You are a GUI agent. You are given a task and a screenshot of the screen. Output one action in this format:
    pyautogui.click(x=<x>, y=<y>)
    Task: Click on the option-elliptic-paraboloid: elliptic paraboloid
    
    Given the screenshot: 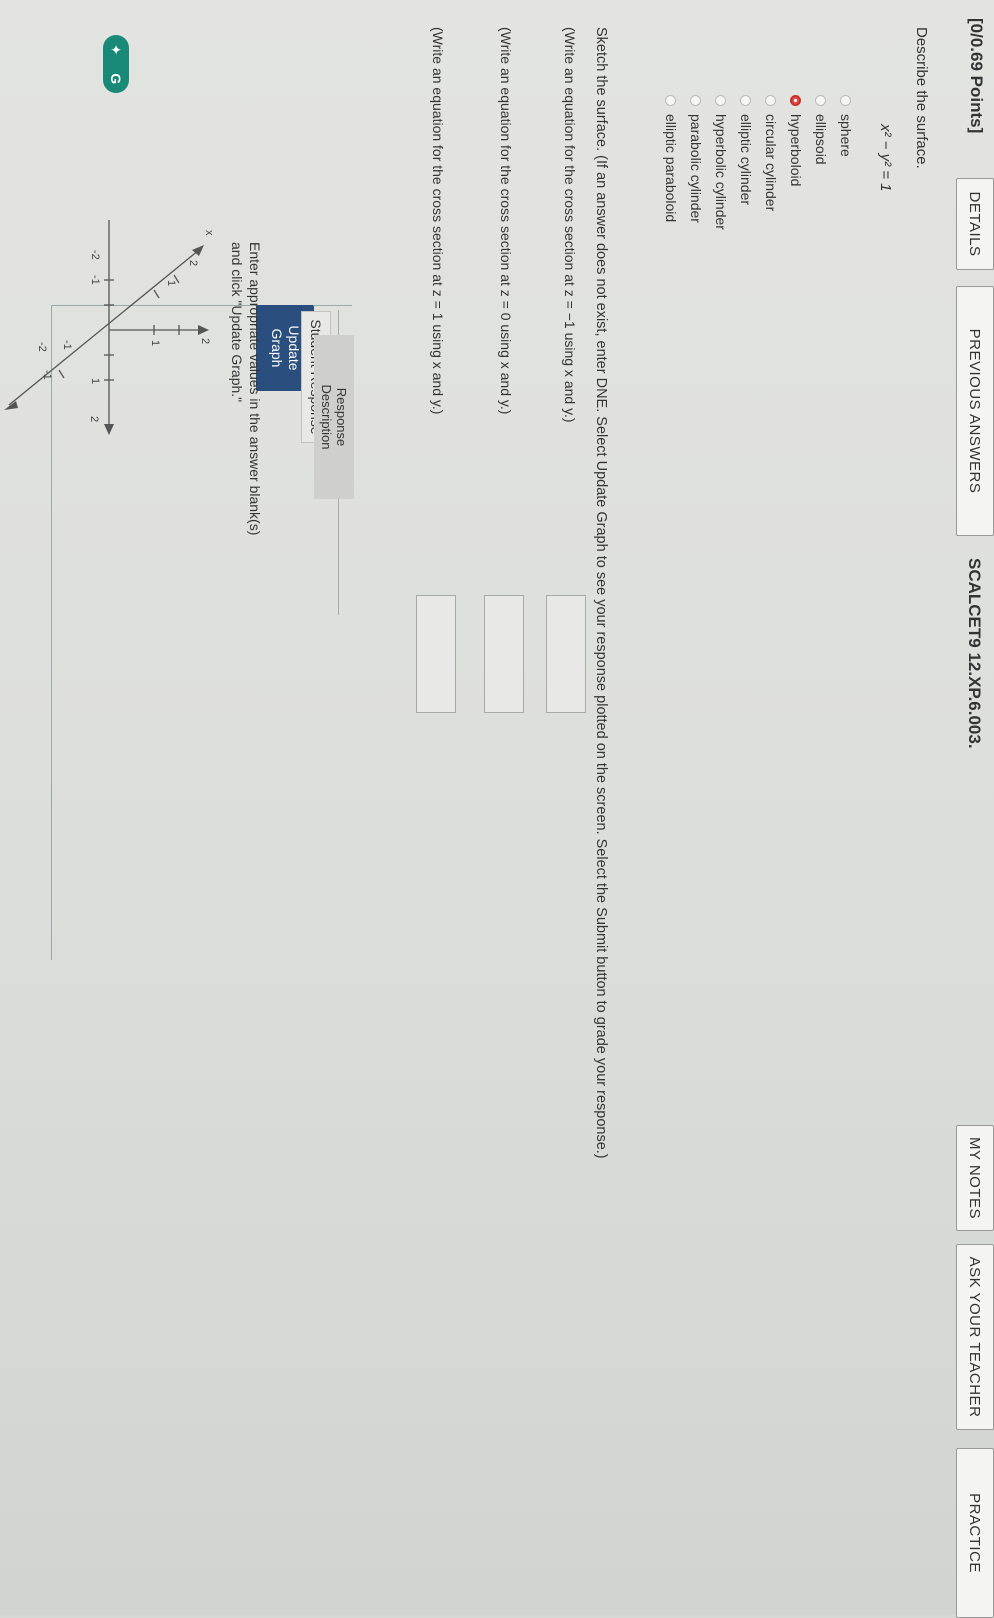 What is the action you would take?
    pyautogui.click(x=671, y=158)
    